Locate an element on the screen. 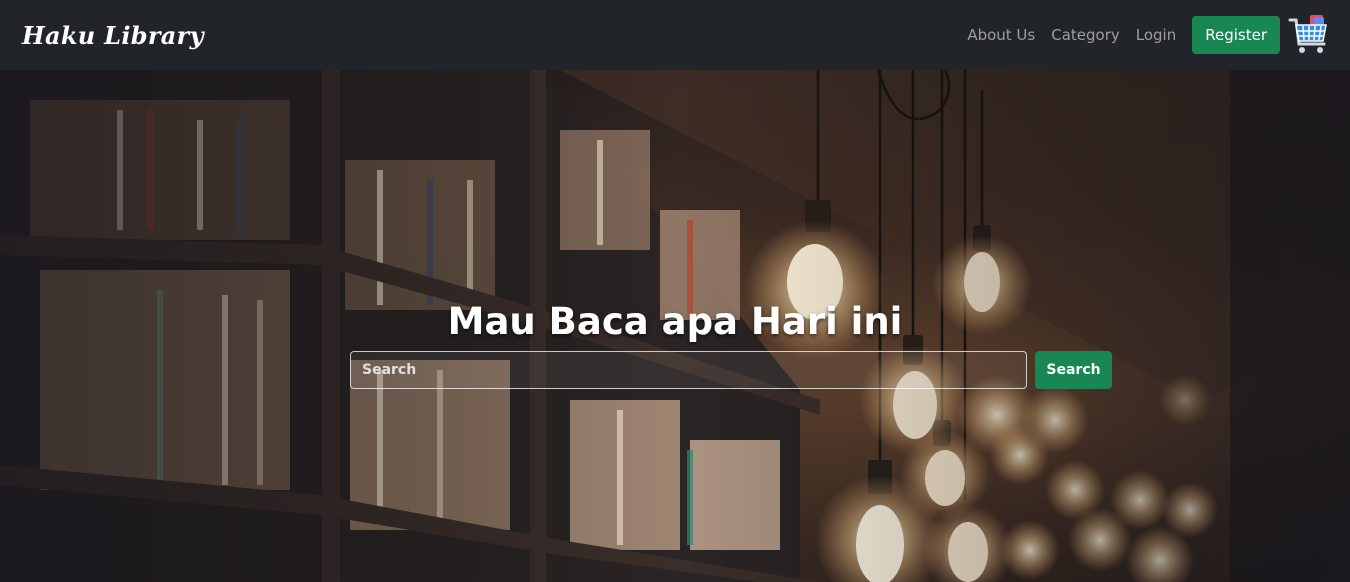  brand-logo: Haku Library is located at coordinates (113, 35).